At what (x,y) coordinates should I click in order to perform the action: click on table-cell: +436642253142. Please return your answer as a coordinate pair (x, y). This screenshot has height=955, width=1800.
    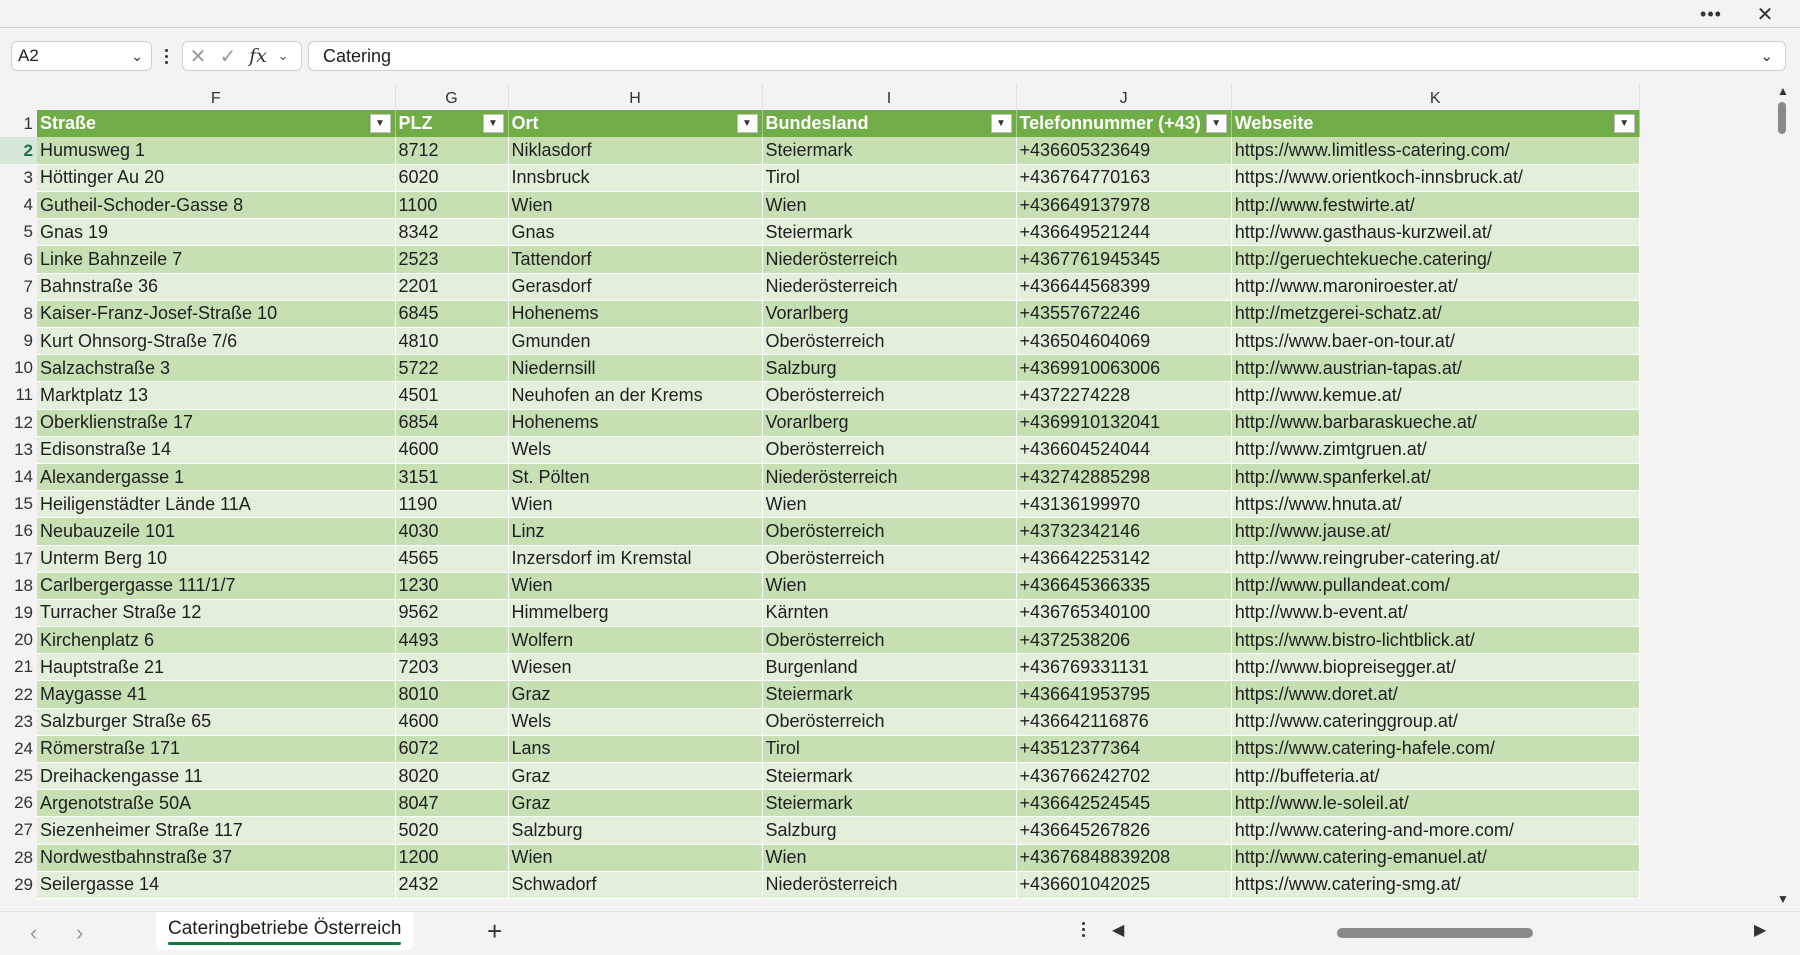
    Looking at the image, I should click on (1124, 559).